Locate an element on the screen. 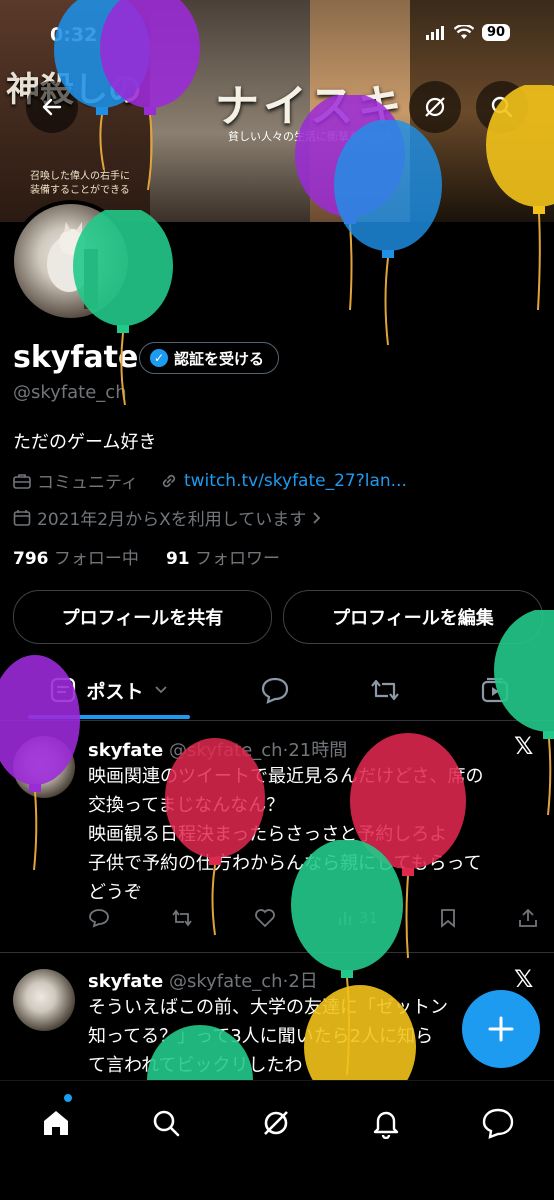 Image resolution: width=554 pixels, height=1200 pixels. nav-notifications is located at coordinates (386, 1123).